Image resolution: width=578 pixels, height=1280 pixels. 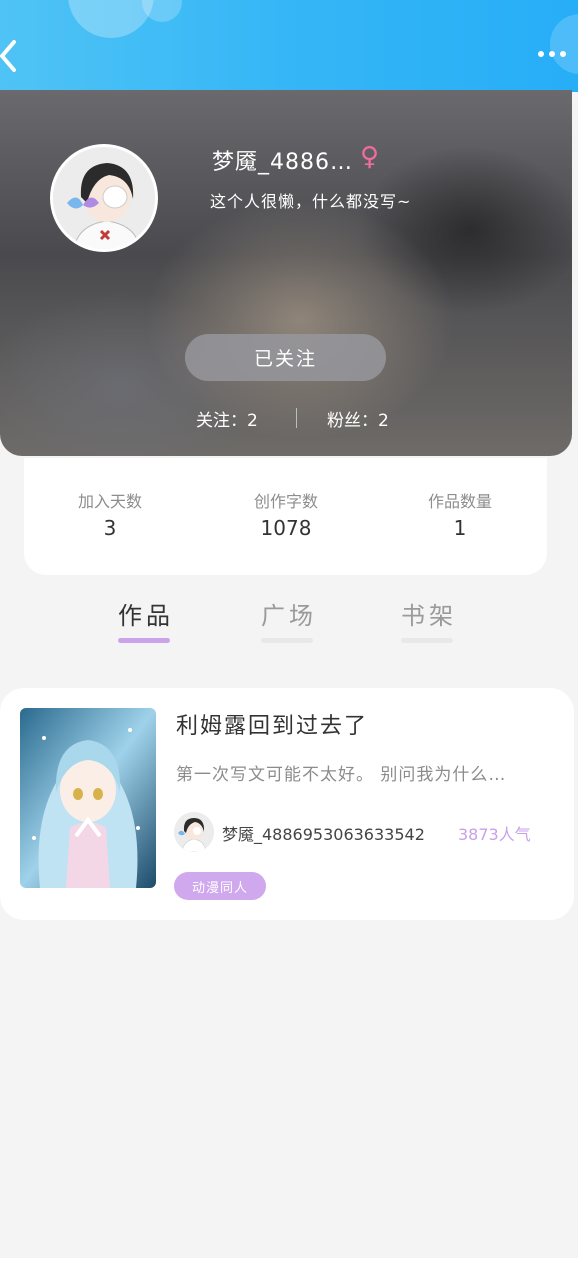 I want to click on cover-illustration, so click(x=88, y=798).